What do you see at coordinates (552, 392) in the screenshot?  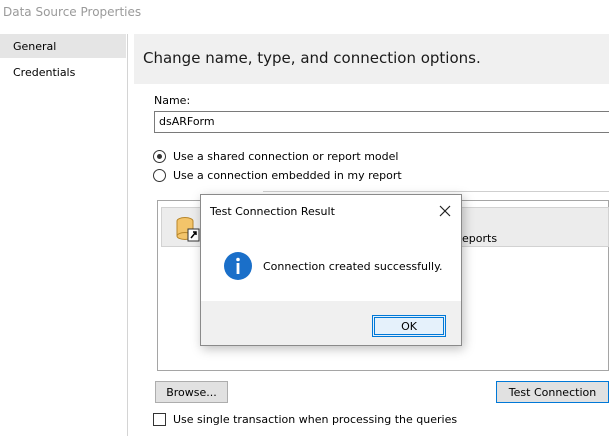 I see `test-connection-button: Test Connection` at bounding box center [552, 392].